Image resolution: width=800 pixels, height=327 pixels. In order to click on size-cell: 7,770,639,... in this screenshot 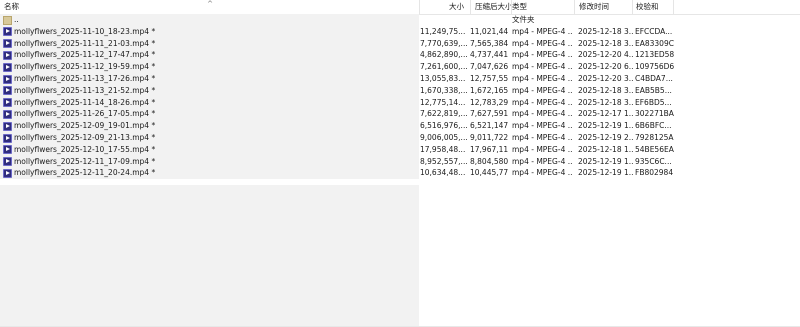, I will do `click(444, 43)`.